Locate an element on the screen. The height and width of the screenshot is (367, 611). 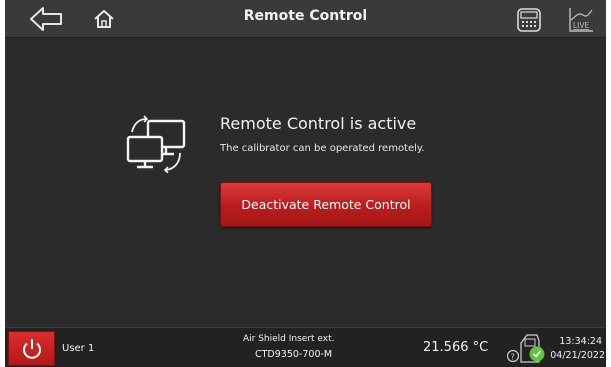
deactivate-remote-control-button: Deactivate Remote Control is located at coordinates (326, 204).